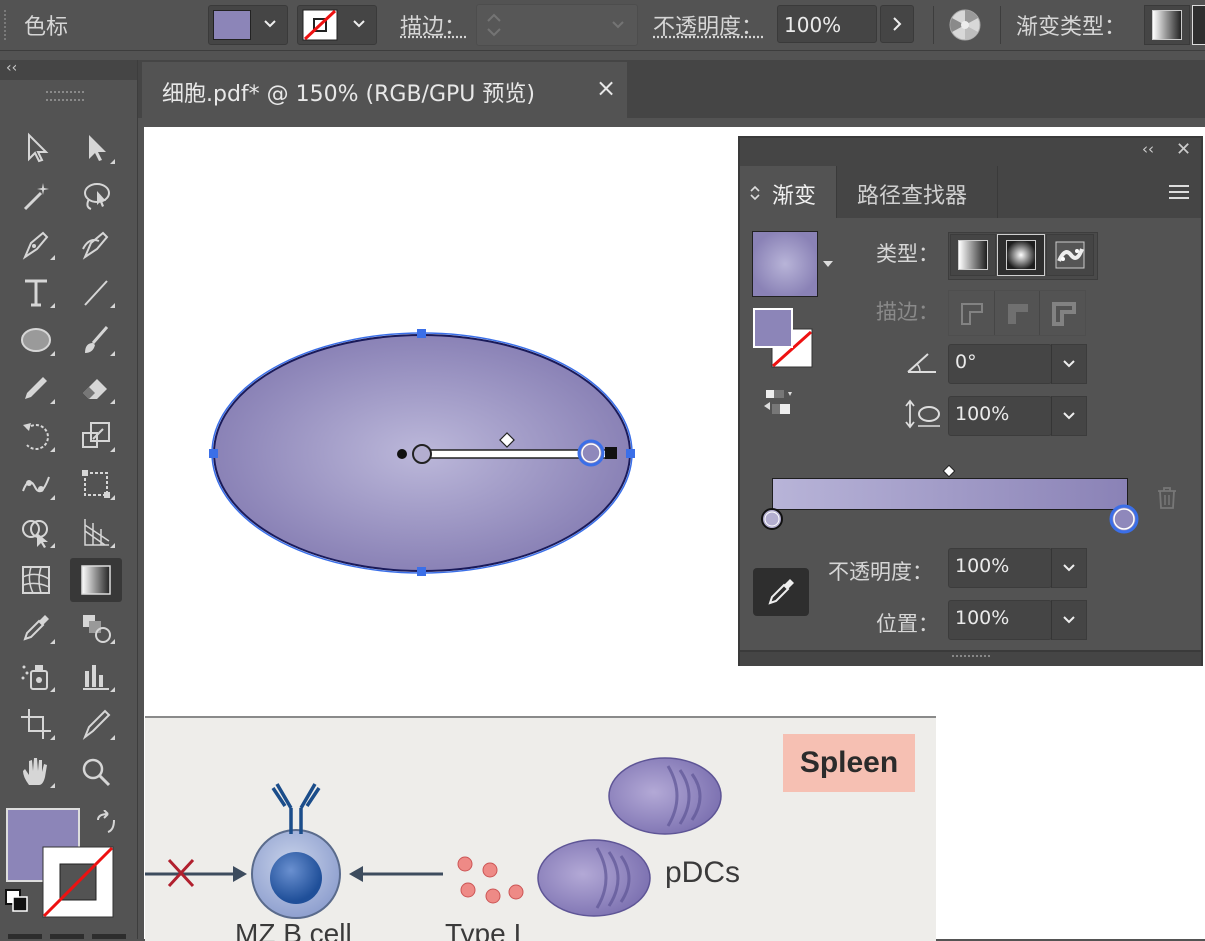 The width and height of the screenshot is (1205, 941). What do you see at coordinates (402, 454) in the screenshot?
I see `gradient-origin-handle` at bounding box center [402, 454].